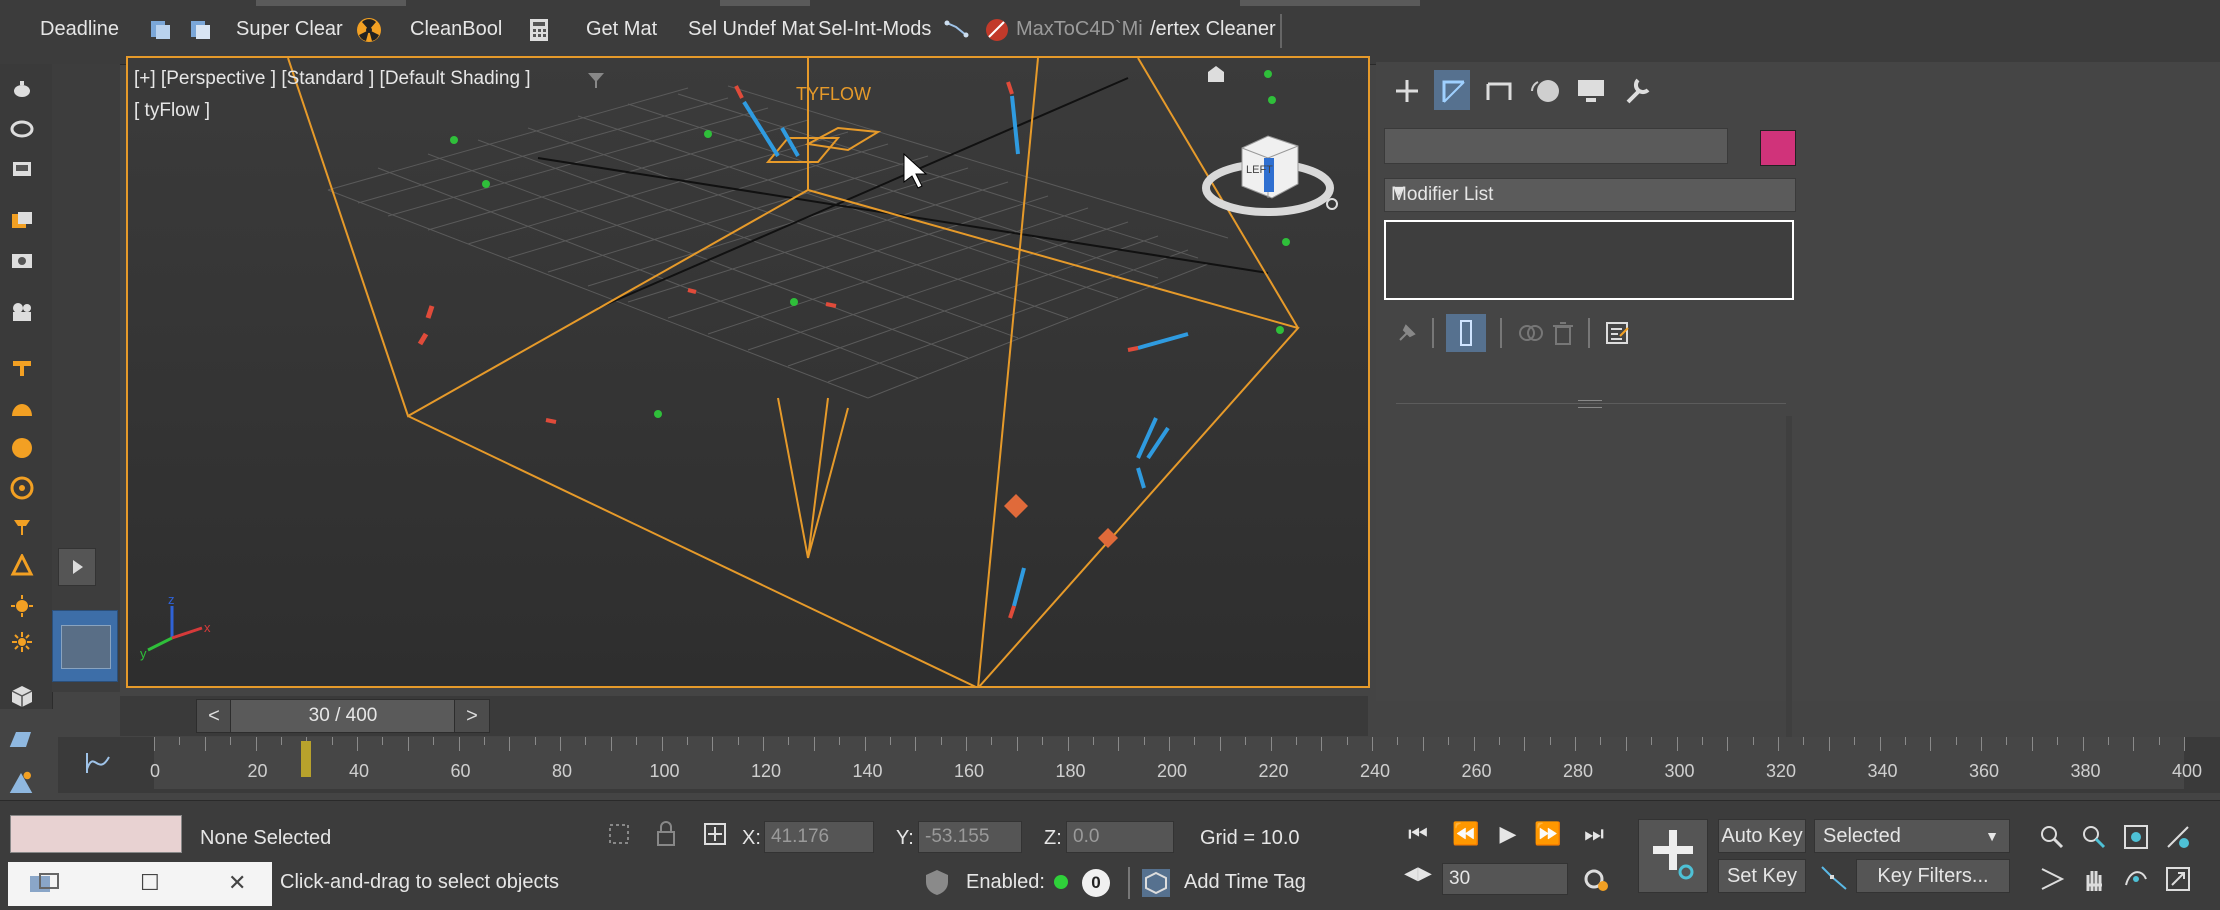 This screenshot has width=2220, height=910. I want to click on rollout-drag-handle, so click(1590, 404).